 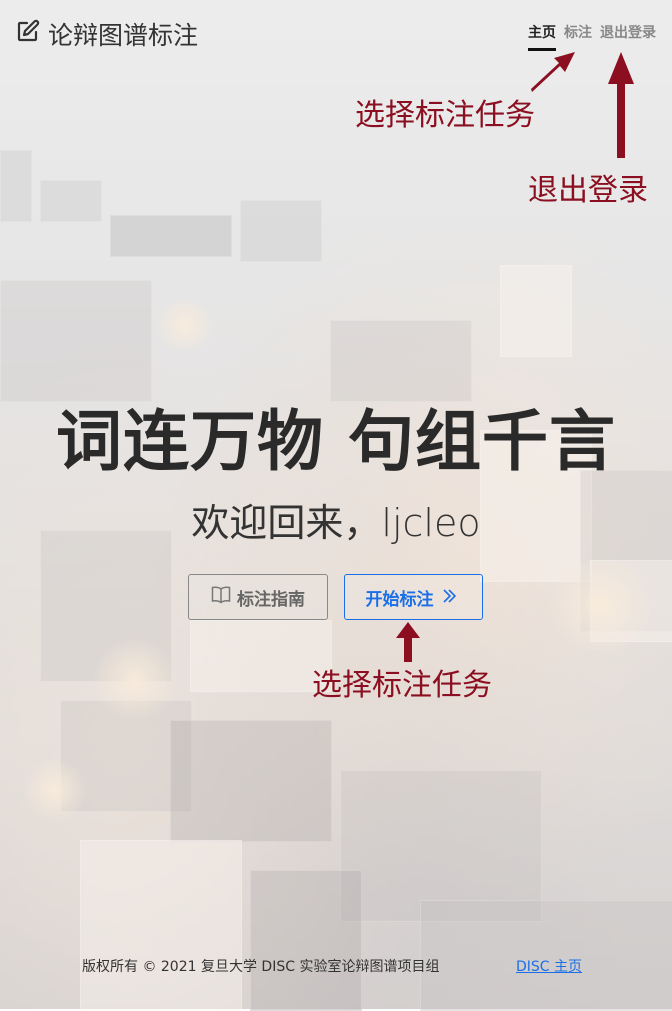 What do you see at coordinates (399, 599) in the screenshot?
I see `start-button-label: 开始标注` at bounding box center [399, 599].